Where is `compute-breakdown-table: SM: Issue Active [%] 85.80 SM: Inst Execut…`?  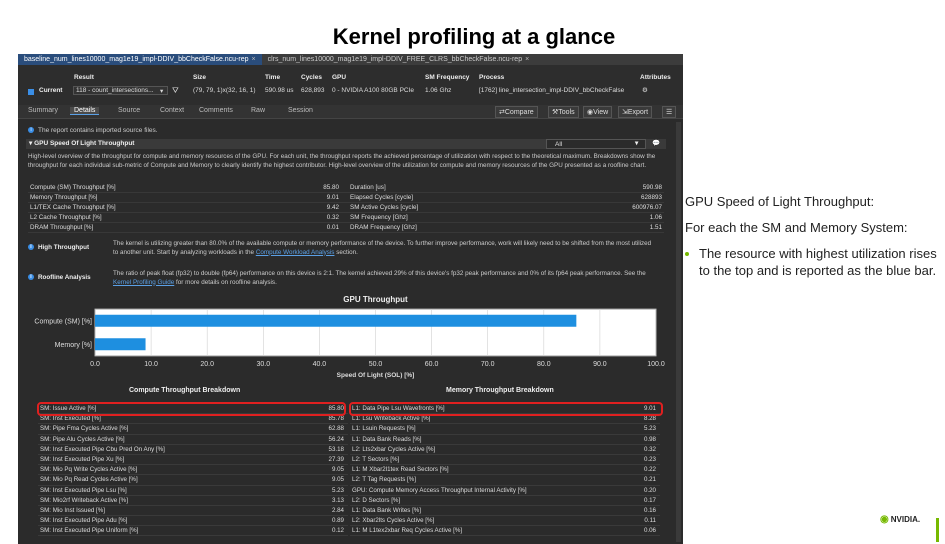
compute-breakdown-table: SM: Issue Active [%] 85.80 SM: Inst Execut… is located at coordinates (193, 470).